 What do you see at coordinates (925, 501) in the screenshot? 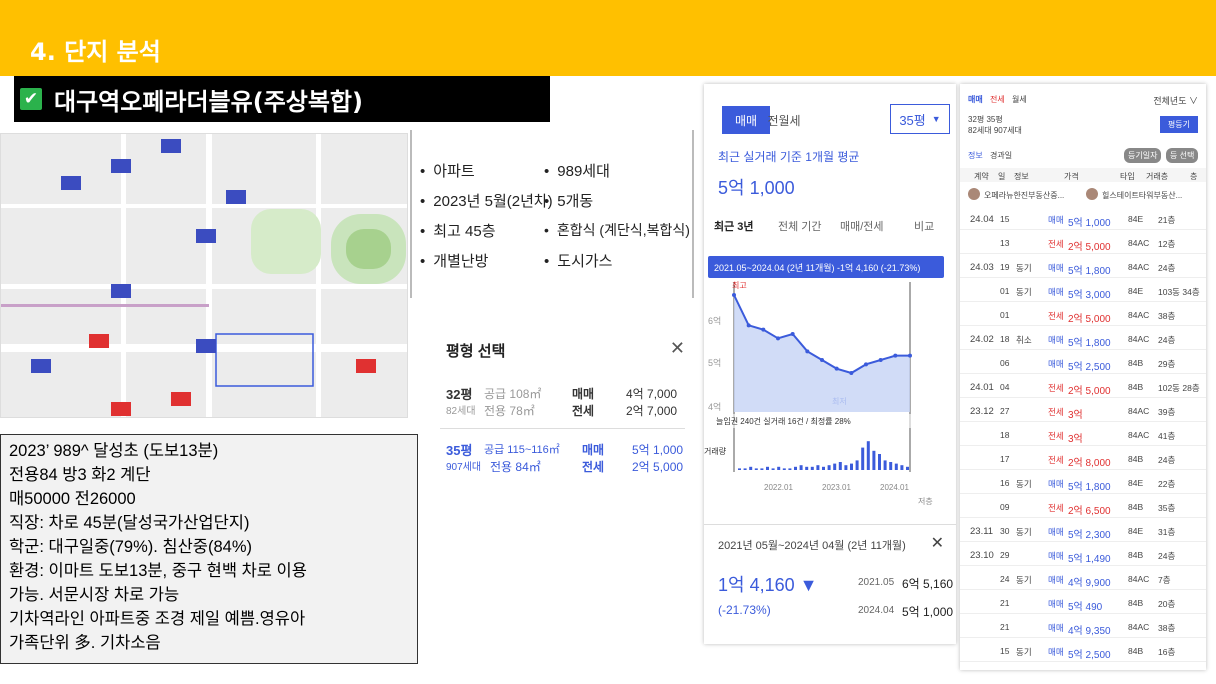
I see `legend-low: 저층` at bounding box center [925, 501].